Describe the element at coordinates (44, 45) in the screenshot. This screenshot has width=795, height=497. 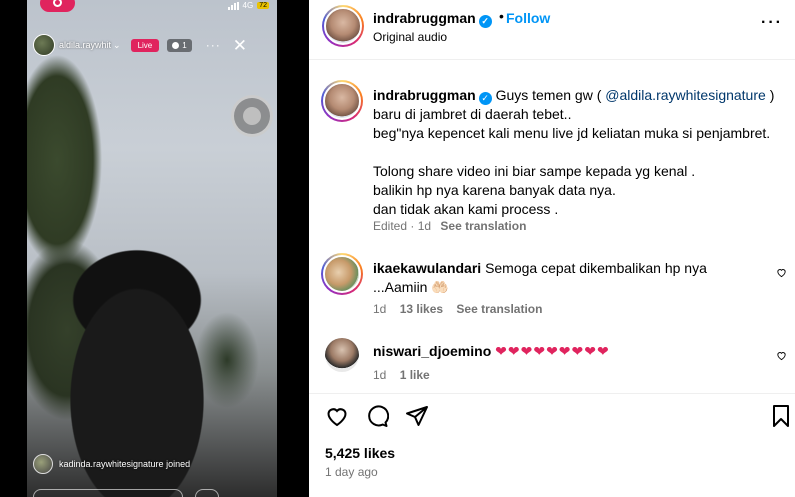
I see `live-host-avatar` at that location.